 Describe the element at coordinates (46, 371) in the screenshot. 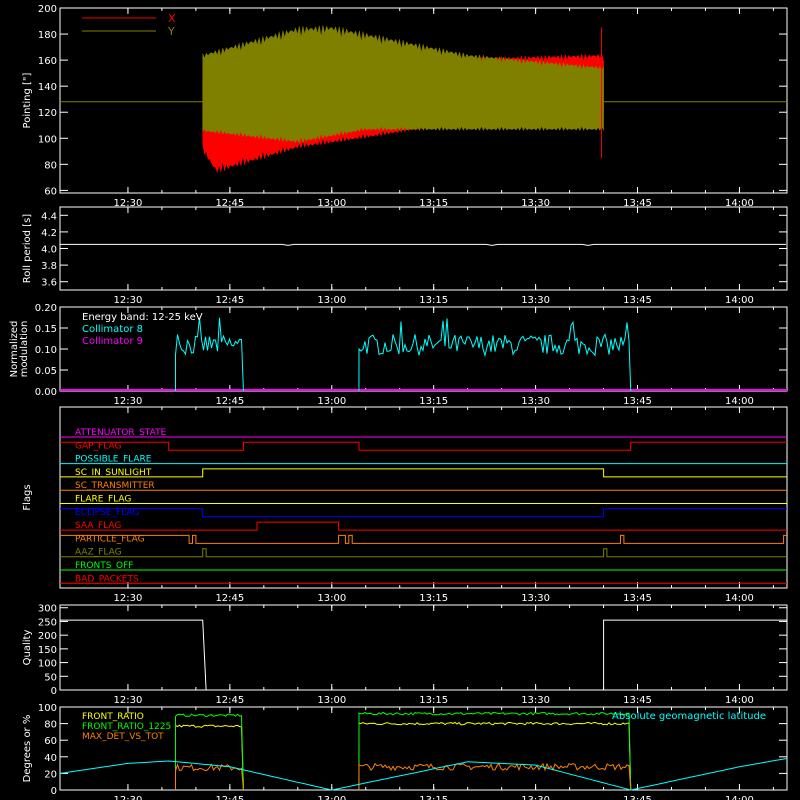

I see `y-tick-label: 0.05` at that location.